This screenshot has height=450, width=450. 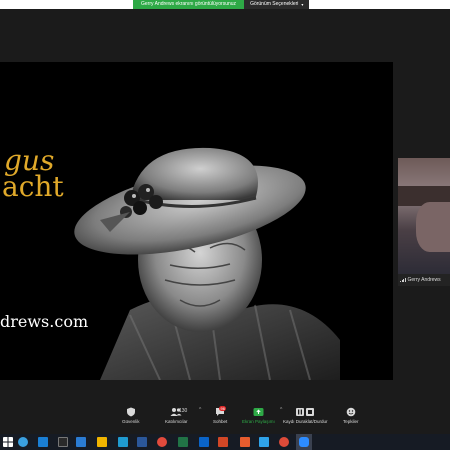 I want to click on terminal-icon, so click(x=63, y=442).